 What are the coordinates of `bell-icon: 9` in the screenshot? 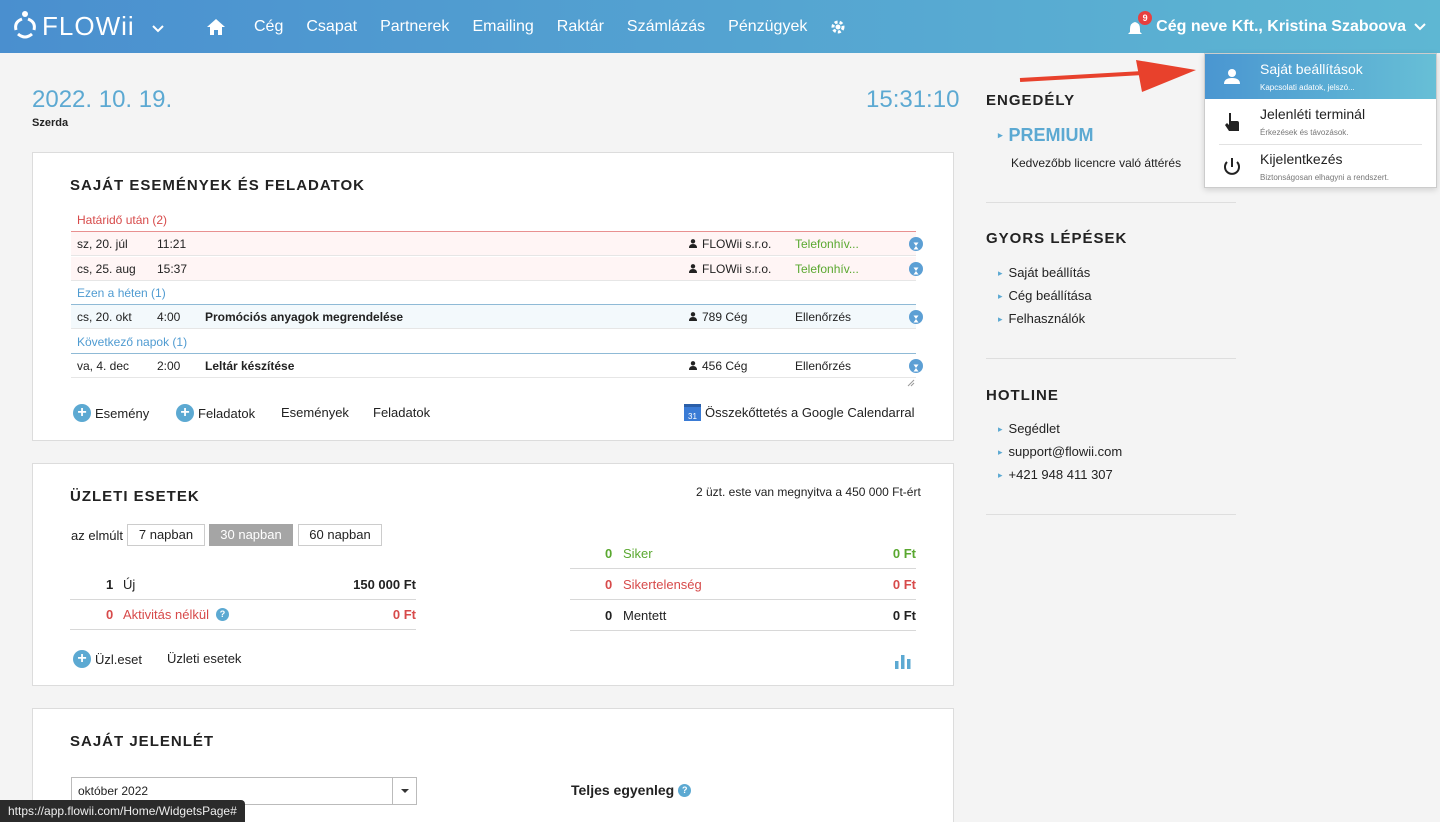 It's located at (1140, 23).